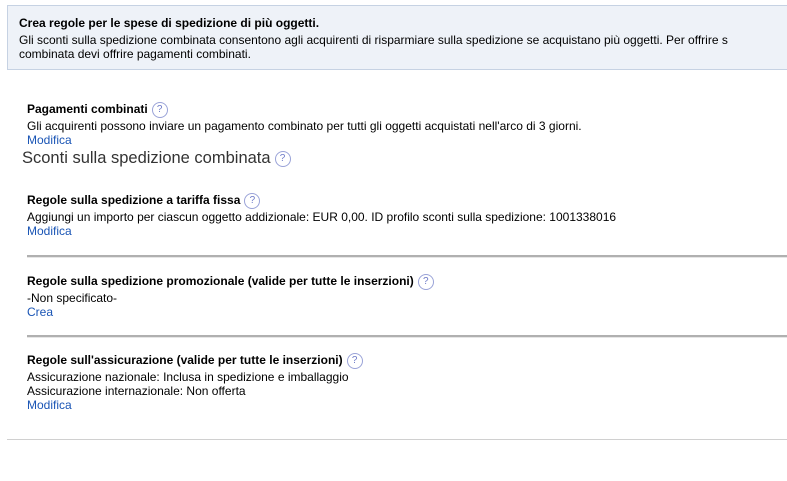 This screenshot has height=481, width=787. I want to click on bottom-divider, so click(397, 439).